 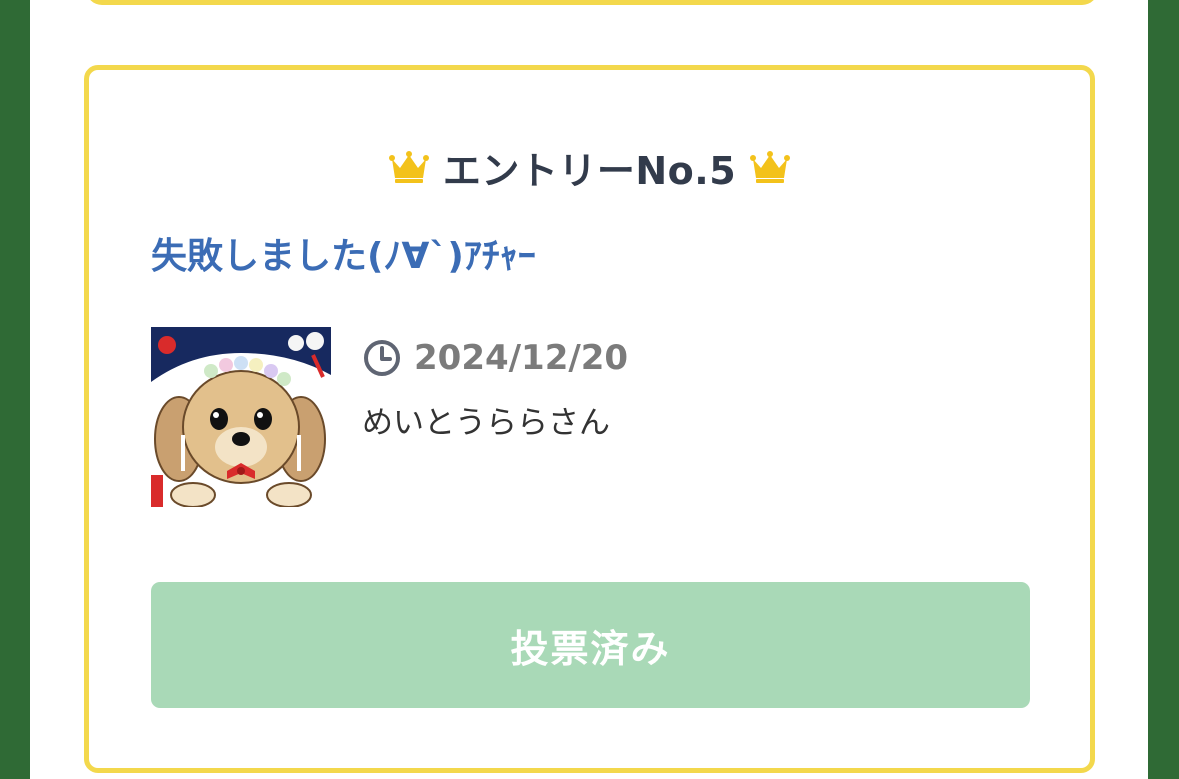 I want to click on entry-date: 2024/12/20, so click(x=521, y=358).